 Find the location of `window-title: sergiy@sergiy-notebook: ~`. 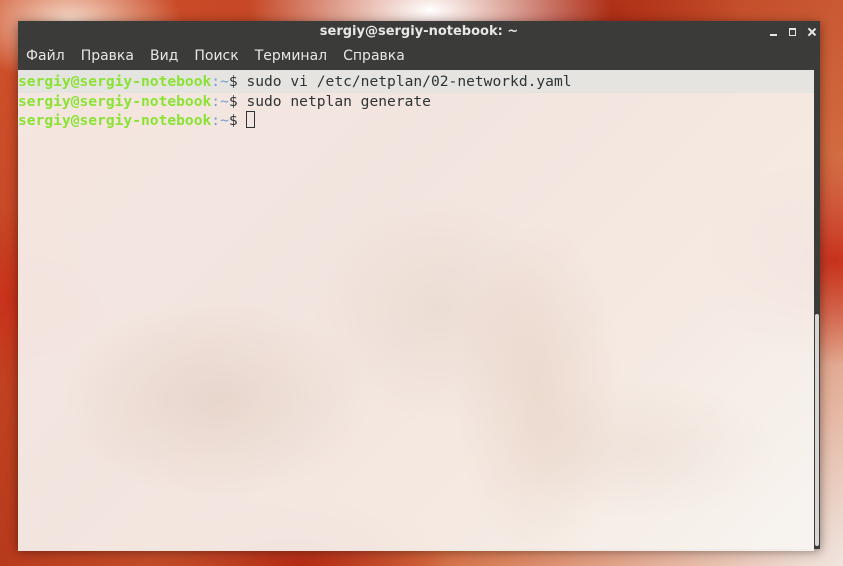

window-title: sergiy@sergiy-notebook: ~ is located at coordinates (419, 31).